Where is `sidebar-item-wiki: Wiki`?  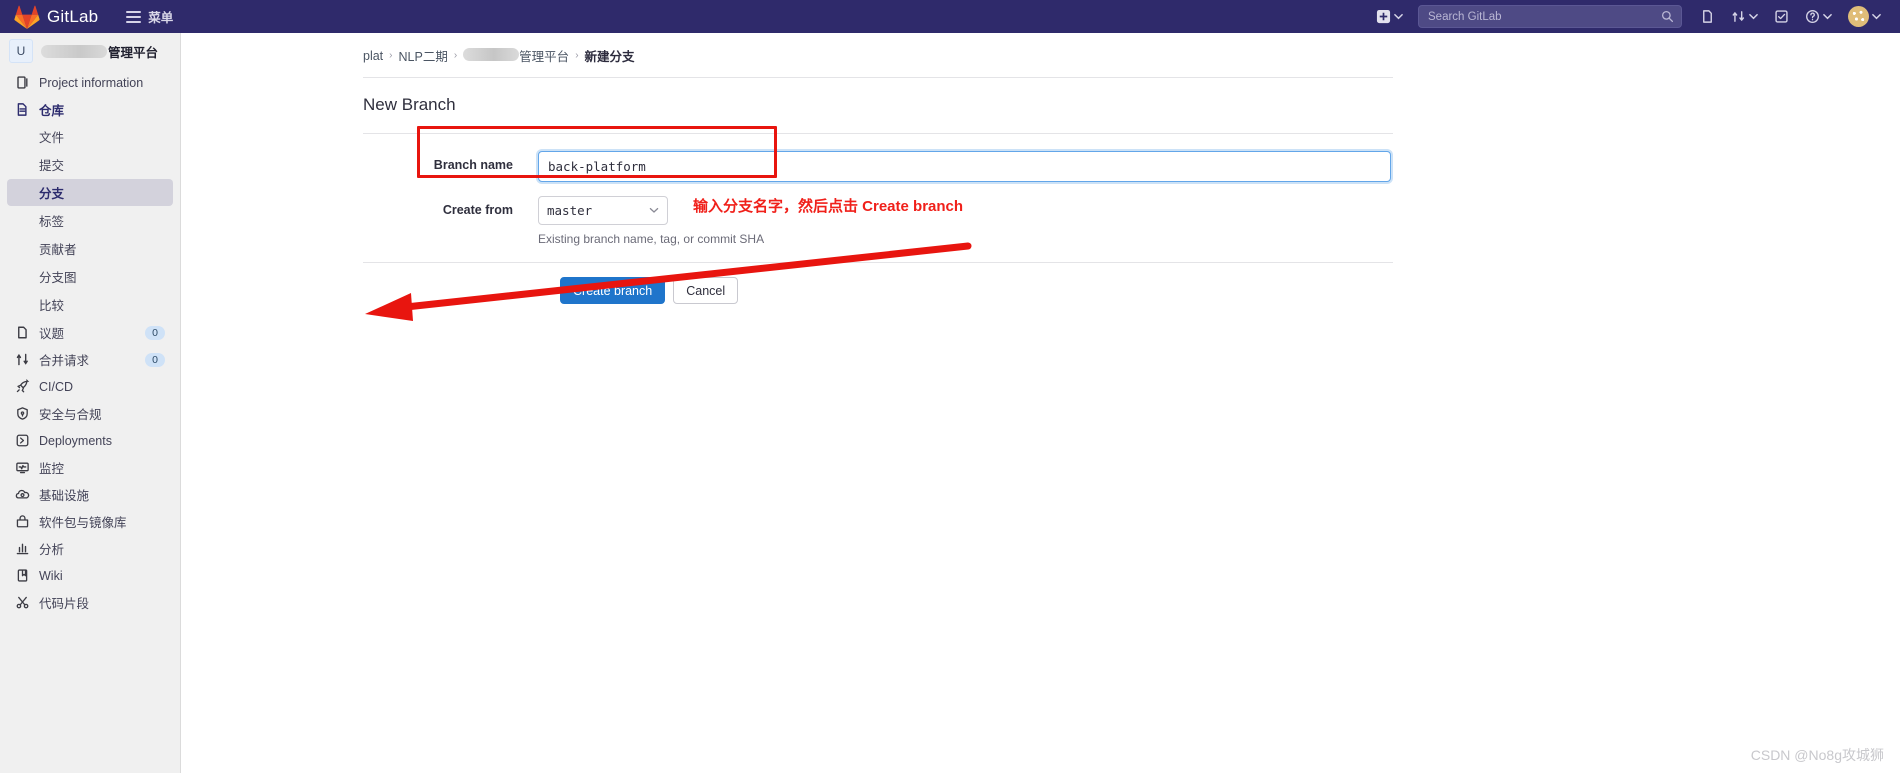
sidebar-item-wiki: Wiki is located at coordinates (90, 575).